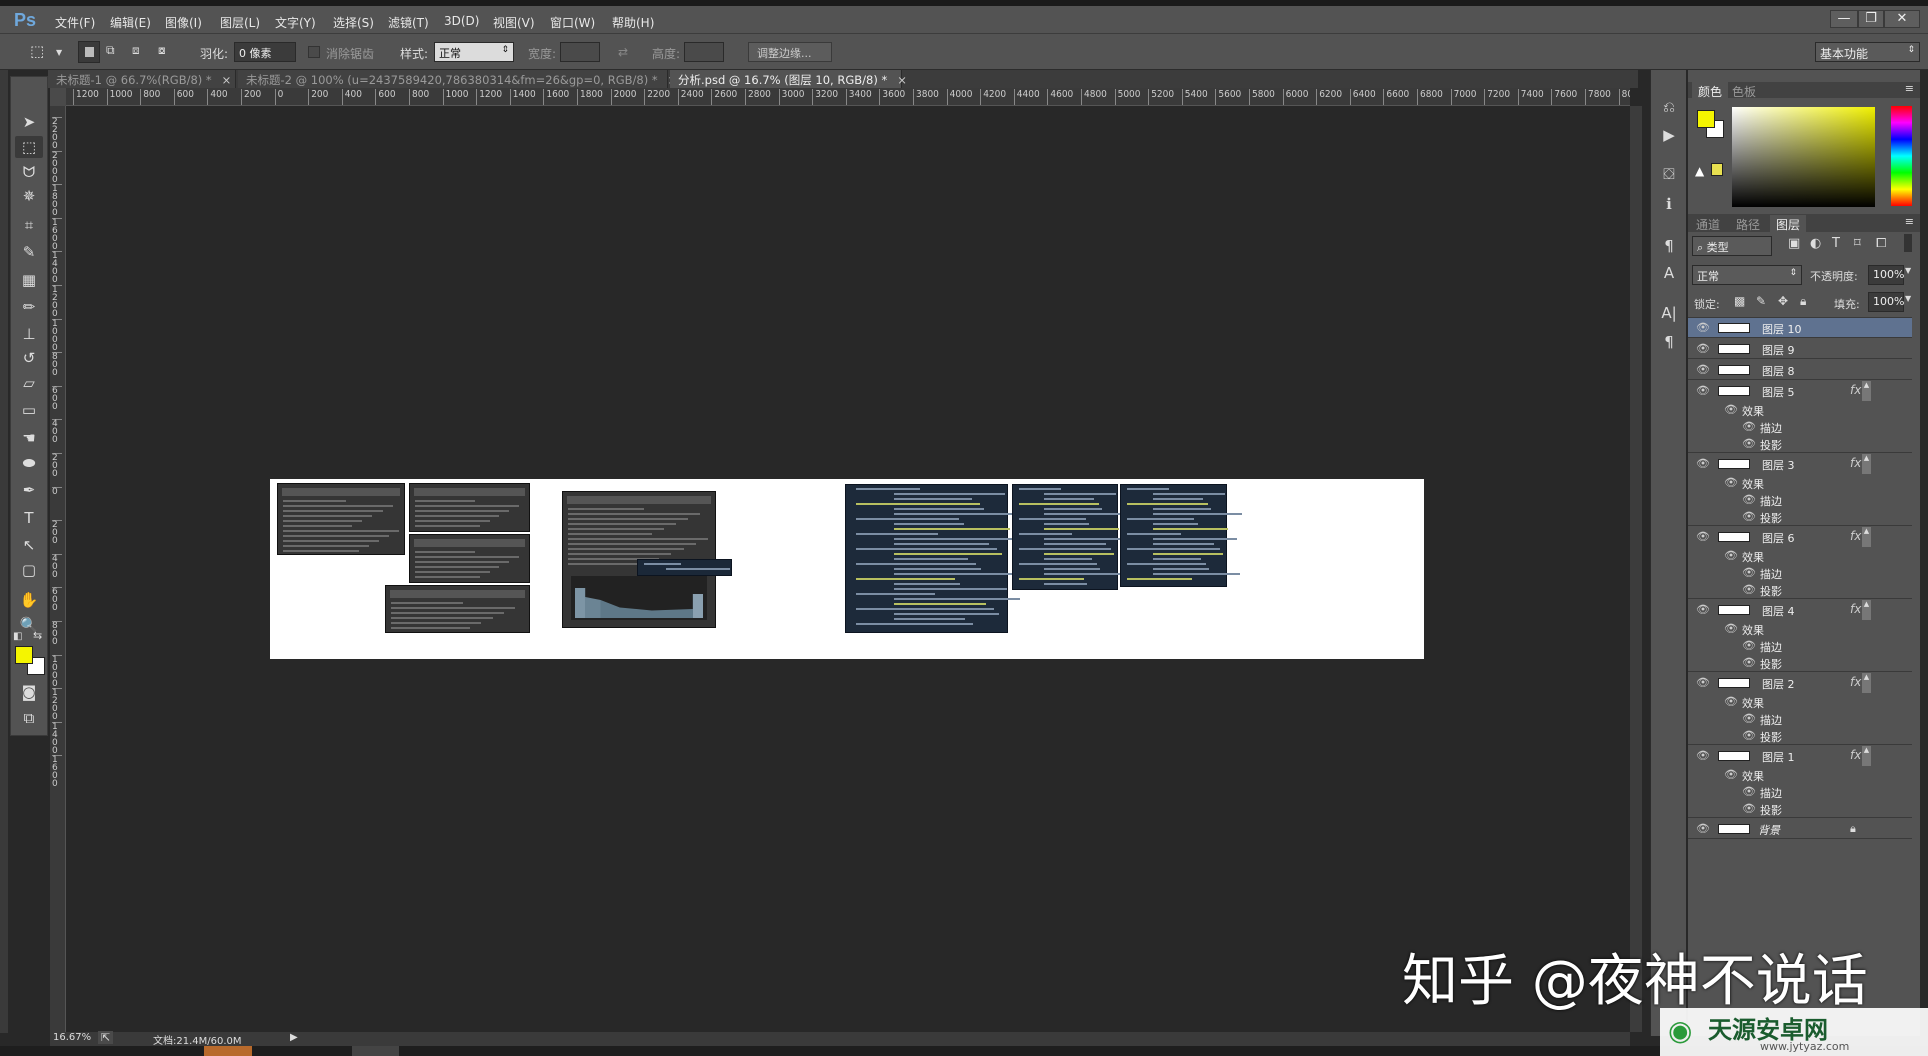 The width and height of the screenshot is (1928, 1056). I want to click on hue-slider, so click(1901, 156).